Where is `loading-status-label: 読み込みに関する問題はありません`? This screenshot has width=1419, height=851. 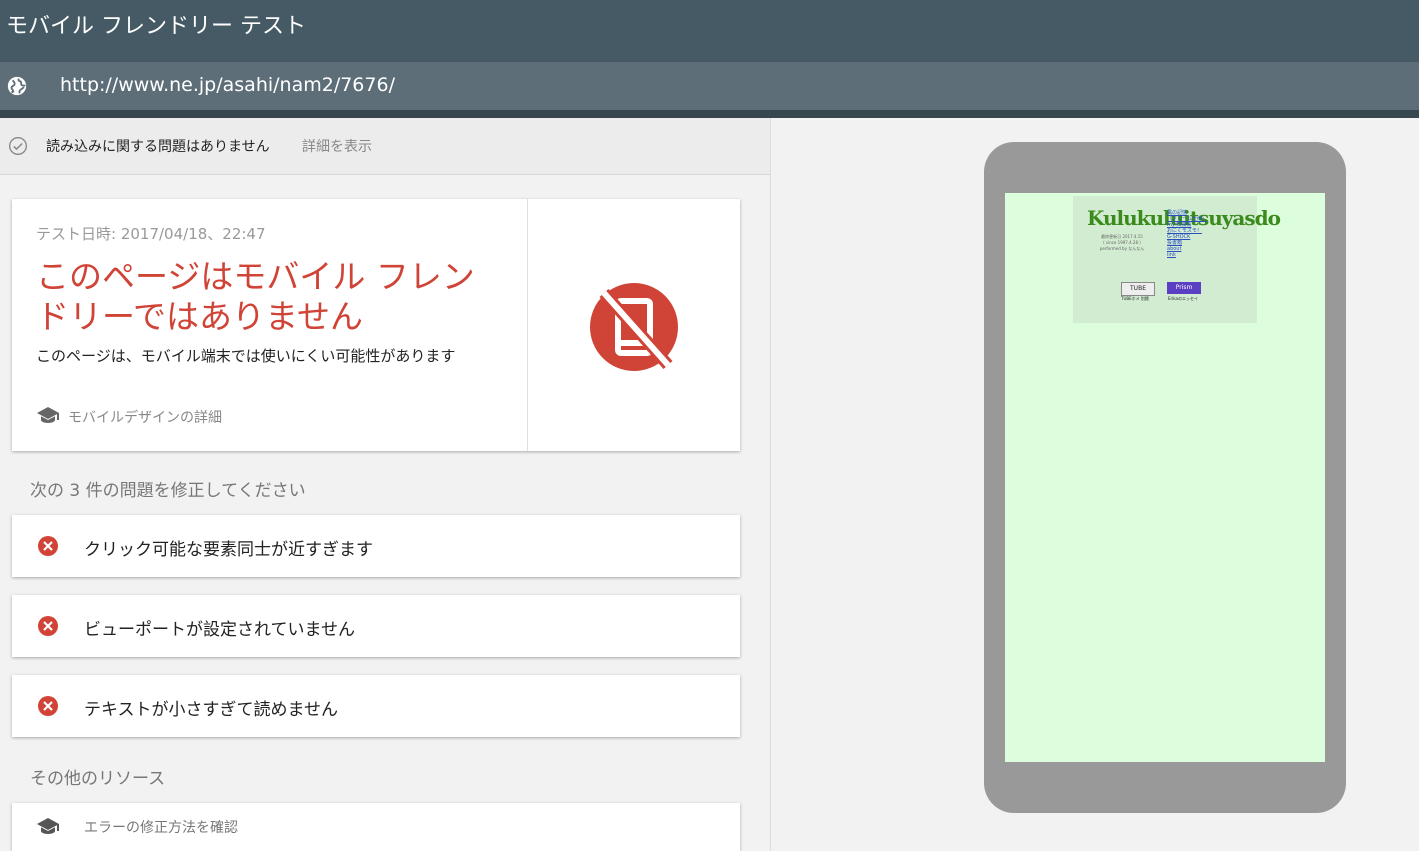 loading-status-label: 読み込みに関する問題はありません is located at coordinates (158, 147).